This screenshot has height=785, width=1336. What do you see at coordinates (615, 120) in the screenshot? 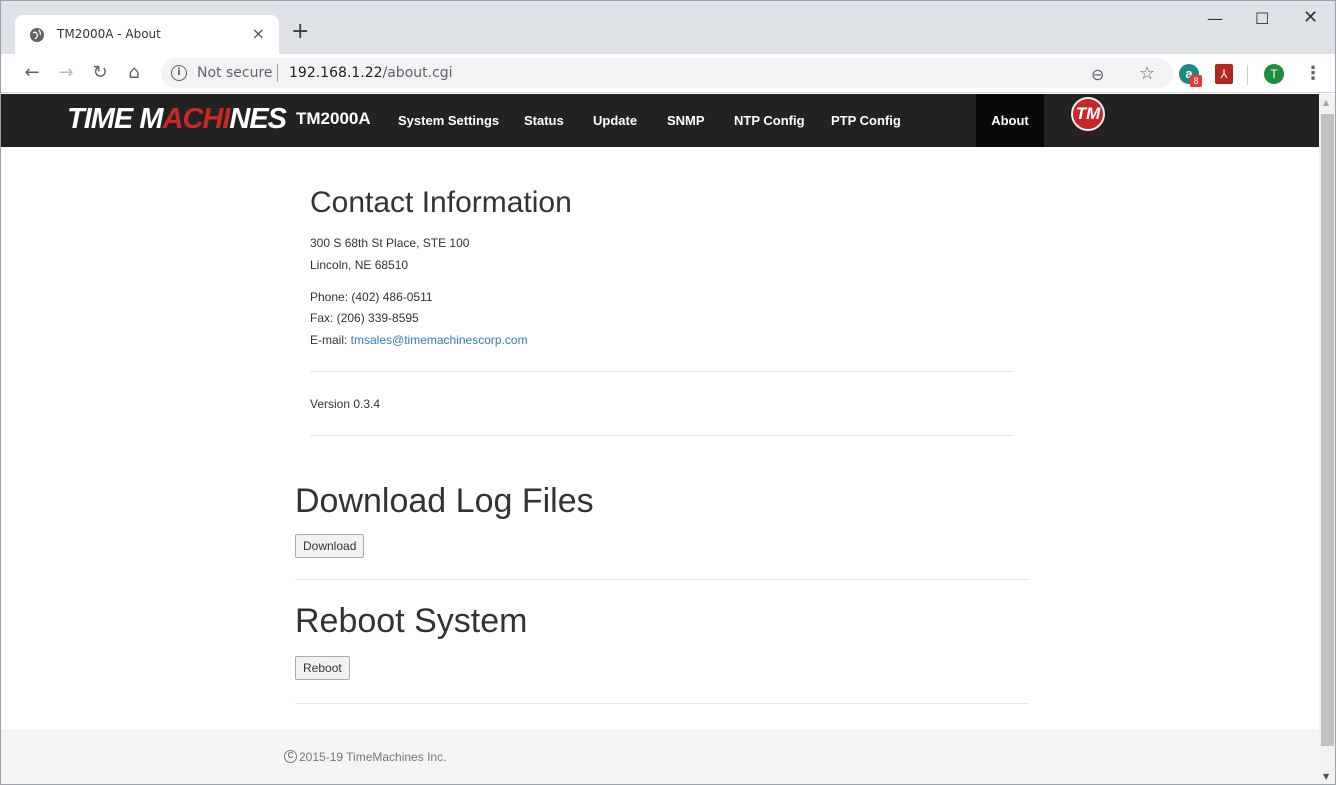
I see `nav-update: Update` at bounding box center [615, 120].